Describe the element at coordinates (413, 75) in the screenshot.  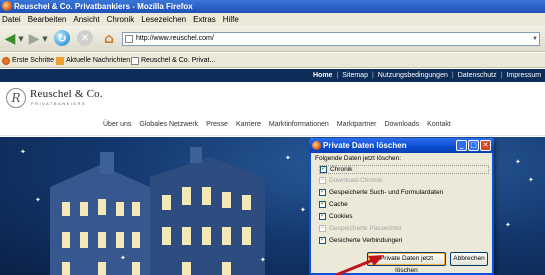
I see `topnav-terms-link: Nutzungsbedingungen` at that location.